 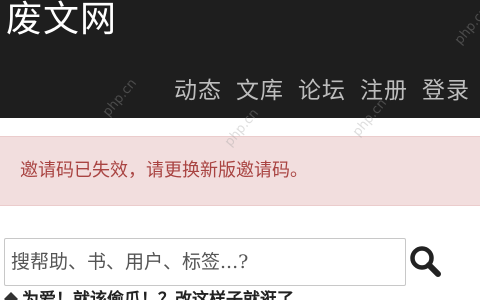 What do you see at coordinates (11, 296) in the screenshot?
I see `diamond-icon` at bounding box center [11, 296].